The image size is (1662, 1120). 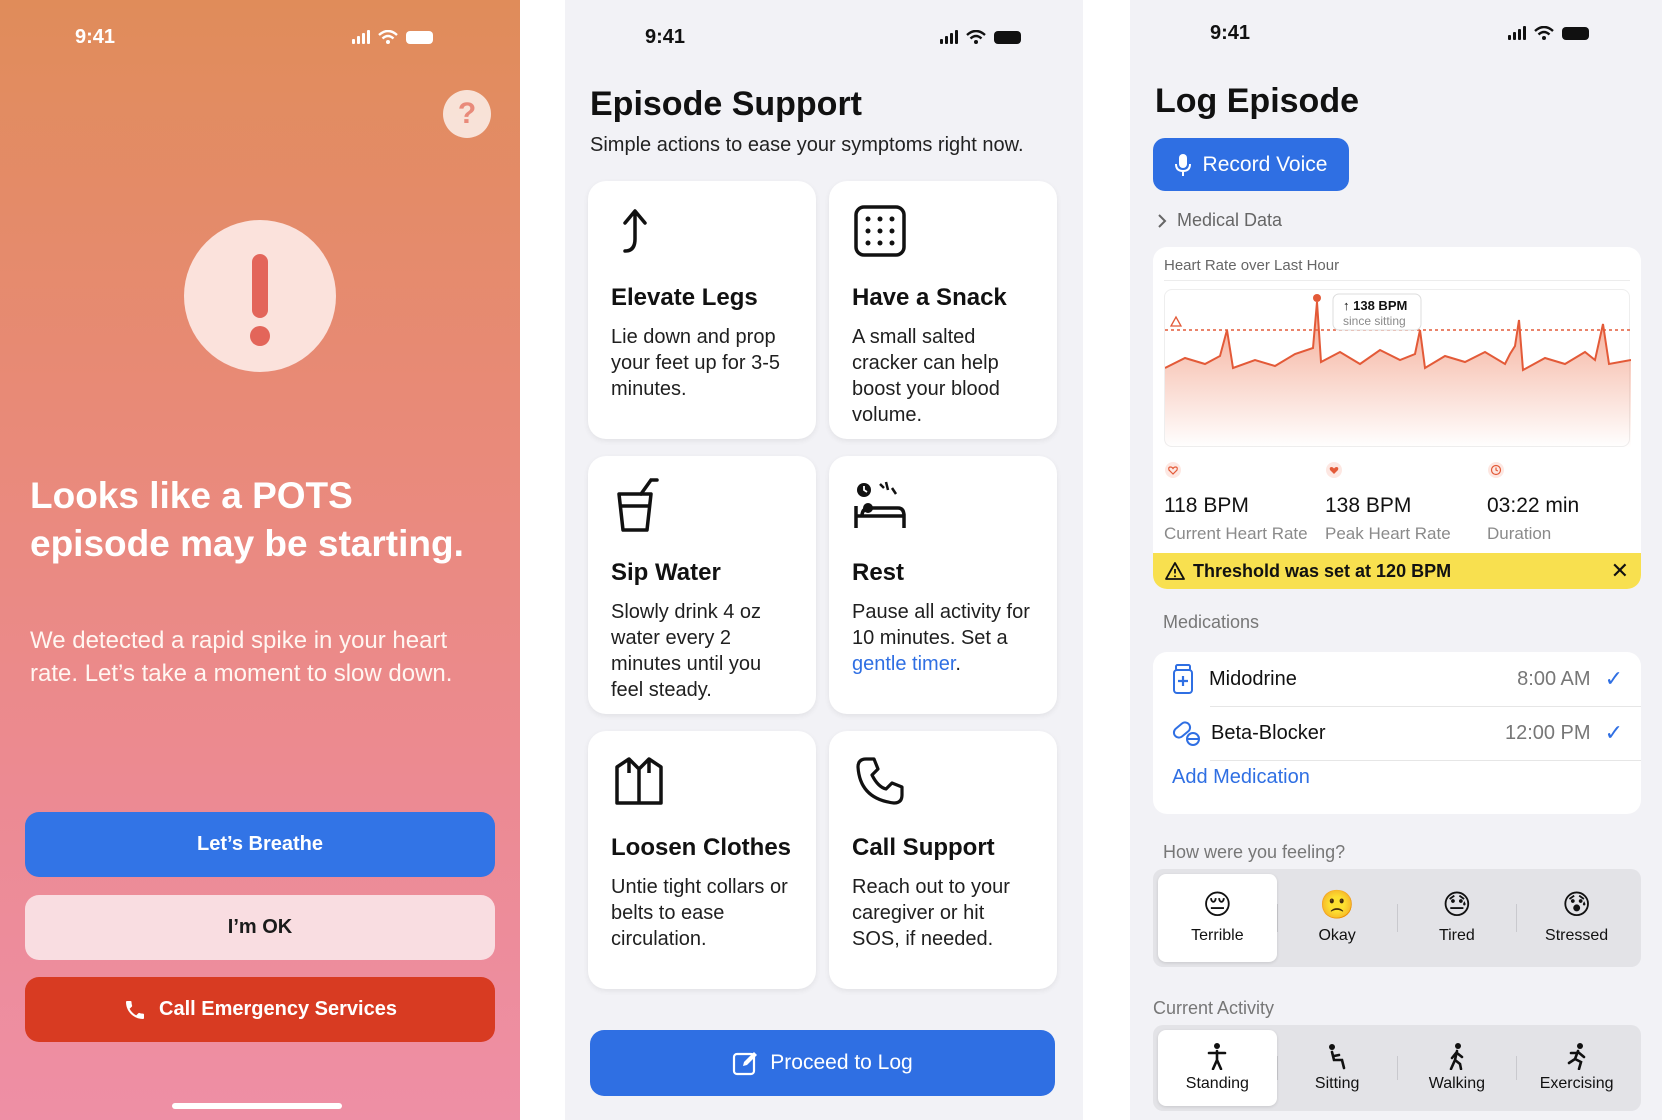 I want to click on stat-value: 118 BPM, so click(x=1206, y=505).